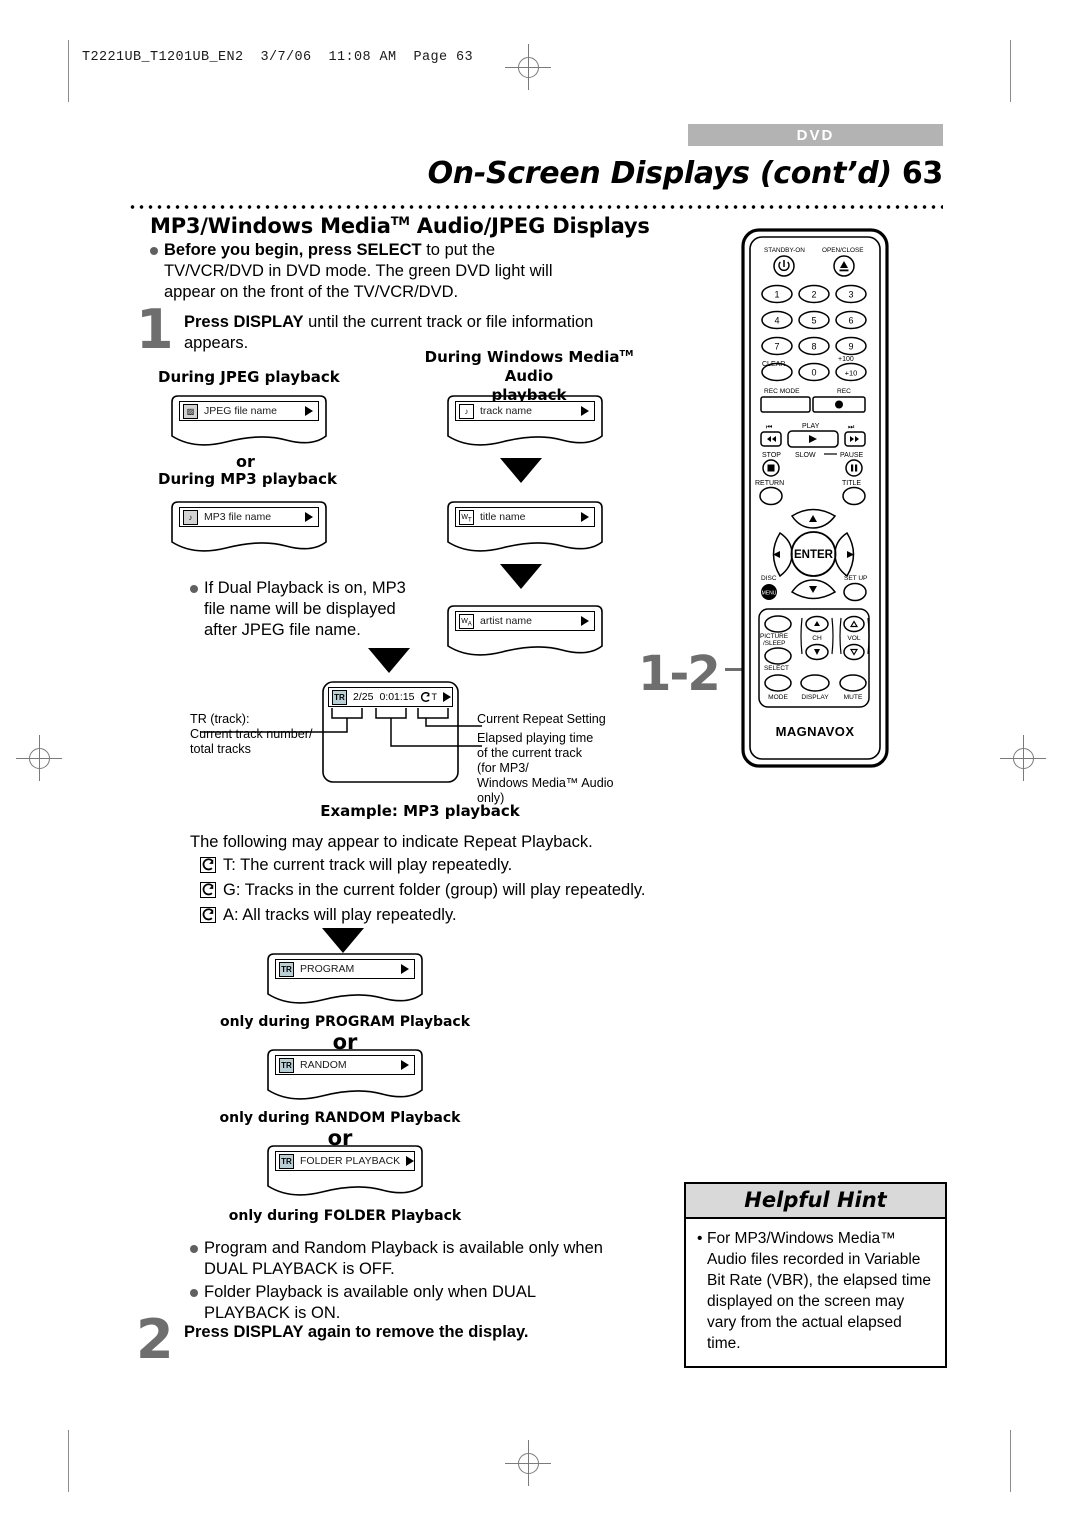  I want to click on repeat-item-all: A: All tracks will play repeatedly., so click(430, 915).